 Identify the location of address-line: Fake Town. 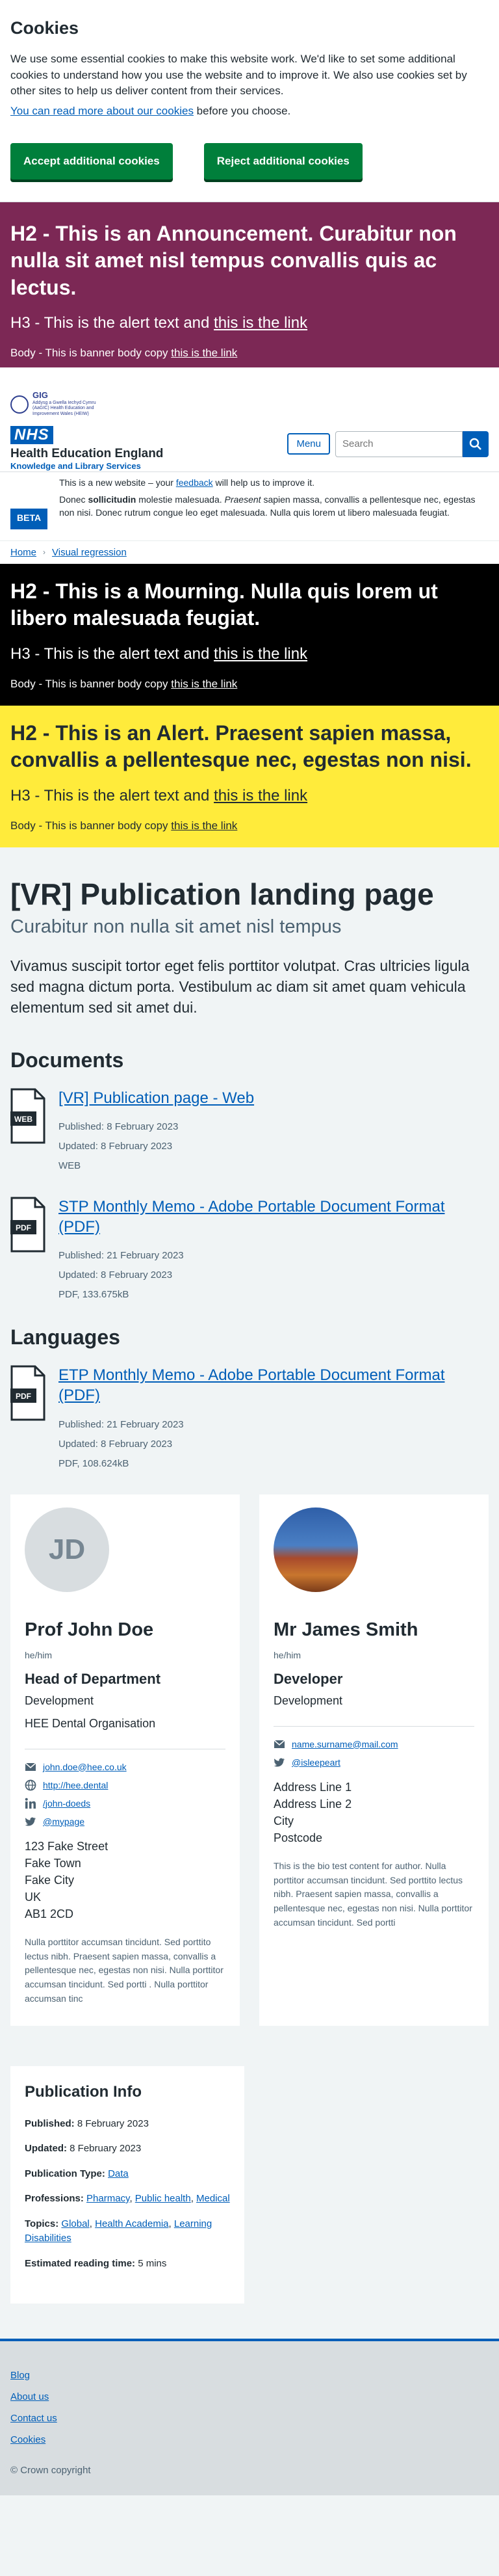
(53, 1863).